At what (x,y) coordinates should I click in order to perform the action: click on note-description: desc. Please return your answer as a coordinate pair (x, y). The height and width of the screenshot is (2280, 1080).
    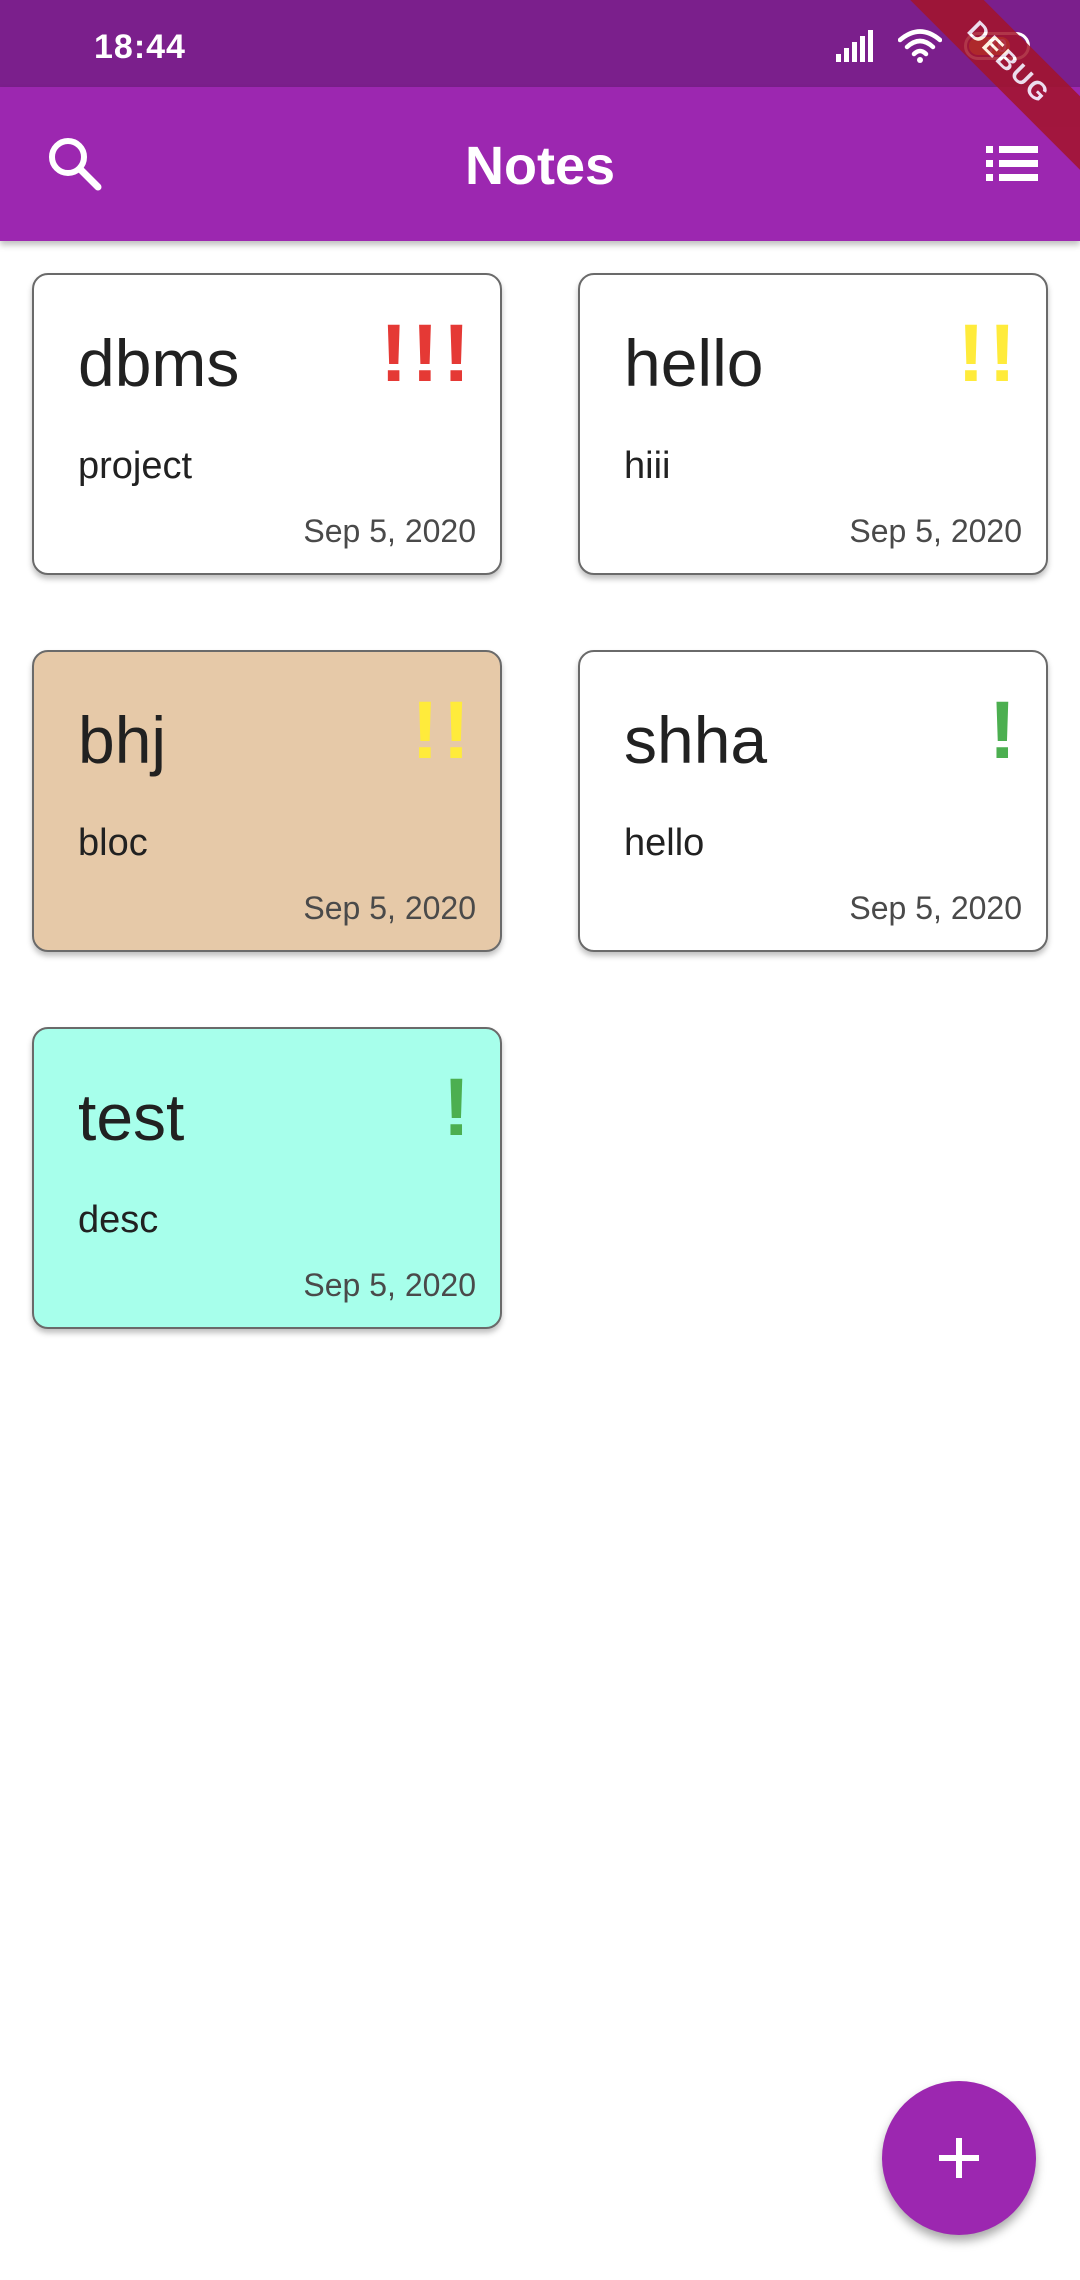
    Looking at the image, I should click on (118, 1220).